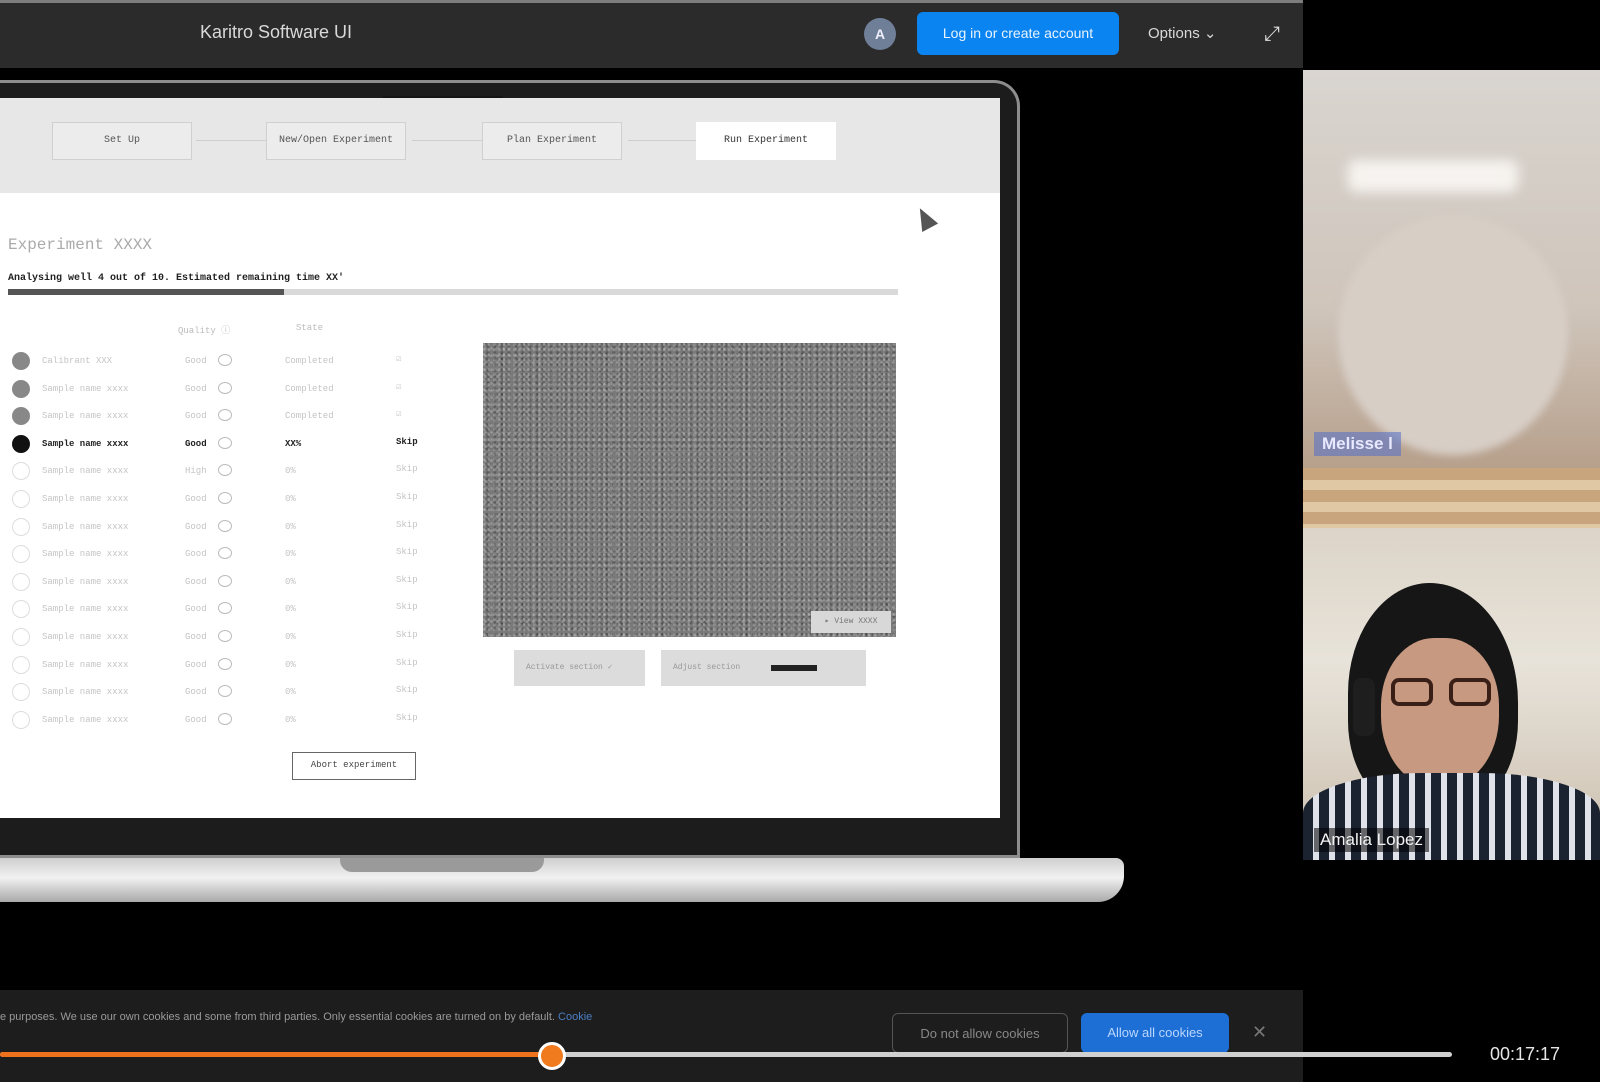 Image resolution: width=1600 pixels, height=1082 pixels. I want to click on expand-icon: ⤢, so click(1272, 34).